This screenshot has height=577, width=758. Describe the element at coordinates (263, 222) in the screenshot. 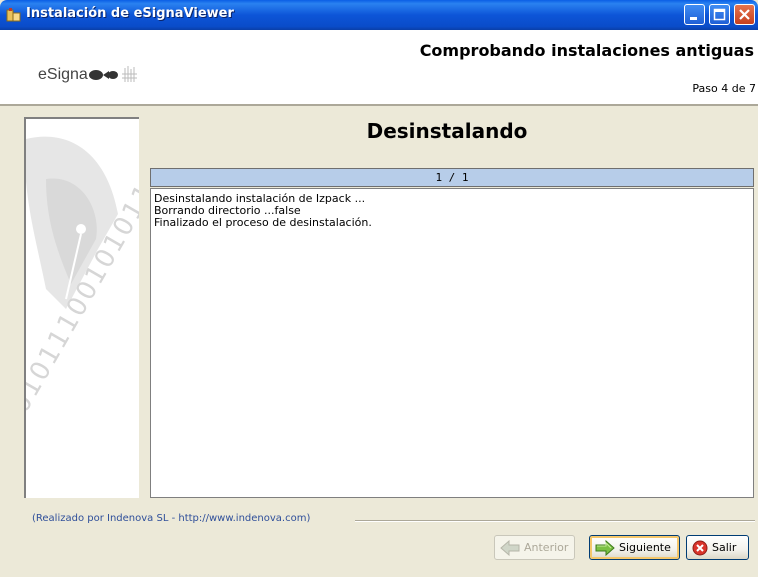

I see `log-line: Finalizado el proceso de desinstalación.` at that location.